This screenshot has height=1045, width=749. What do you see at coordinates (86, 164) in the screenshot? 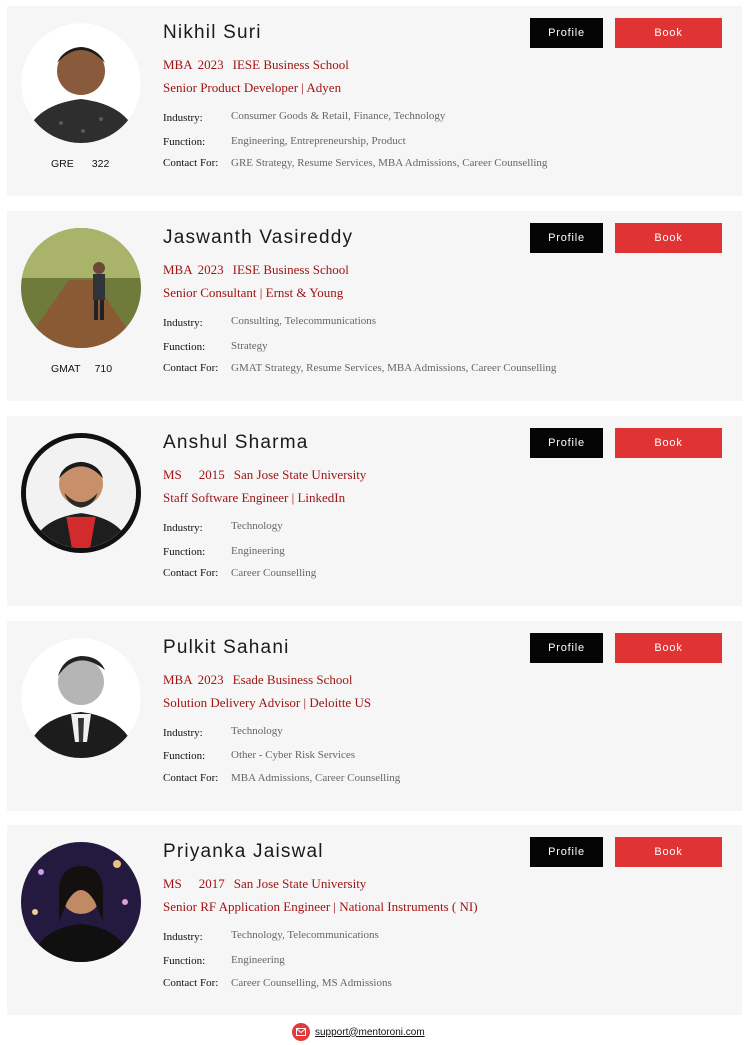
I see `test-score: GRE 322` at bounding box center [86, 164].